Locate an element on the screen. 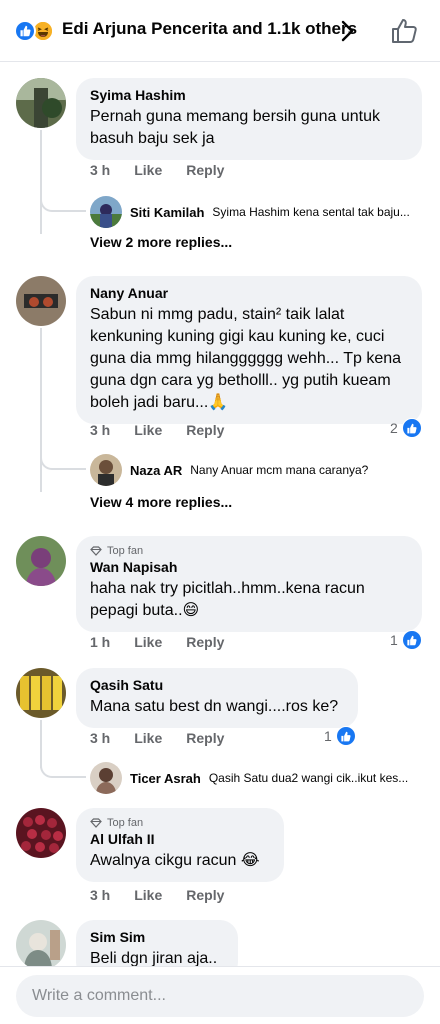  comment-composer is located at coordinates (220, 995).